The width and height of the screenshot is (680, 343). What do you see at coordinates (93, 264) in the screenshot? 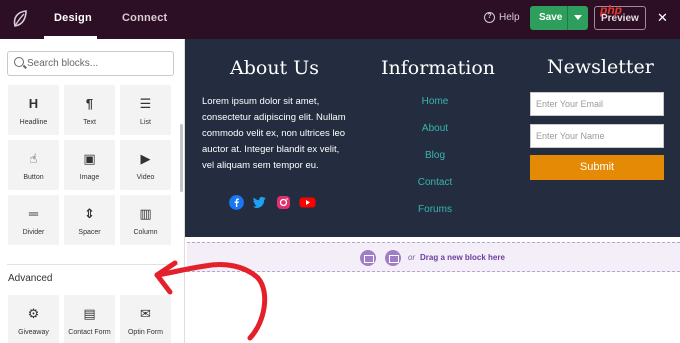
I see `section-divider` at bounding box center [93, 264].